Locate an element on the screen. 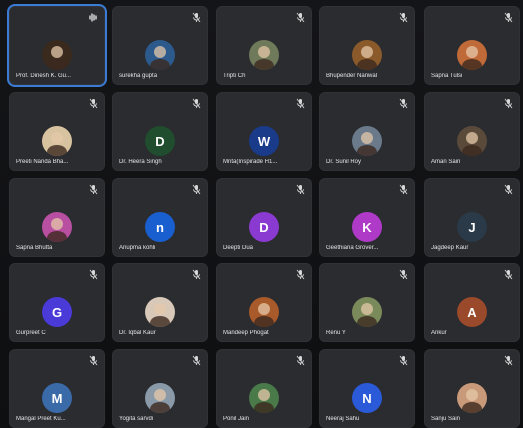  participant-name: Renu Y is located at coordinates (336, 333).